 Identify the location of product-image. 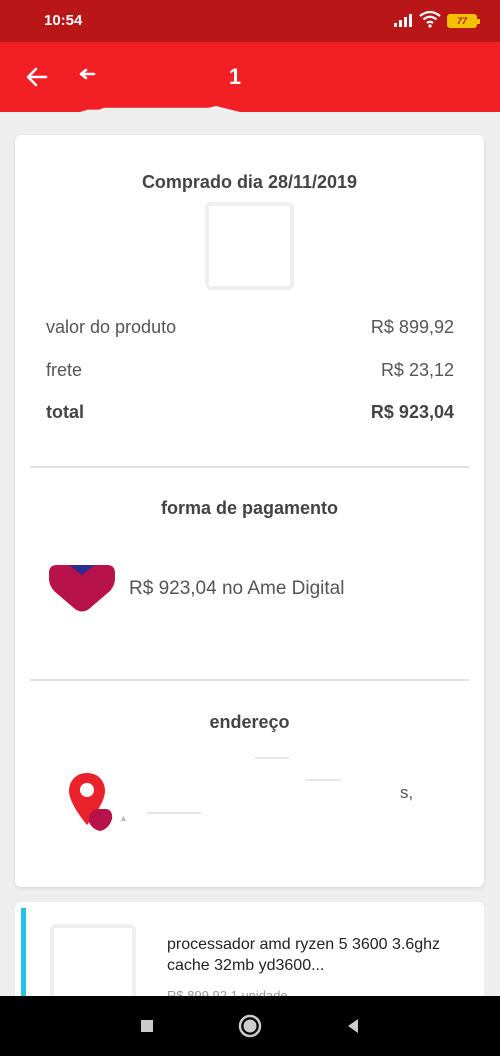
(249, 246).